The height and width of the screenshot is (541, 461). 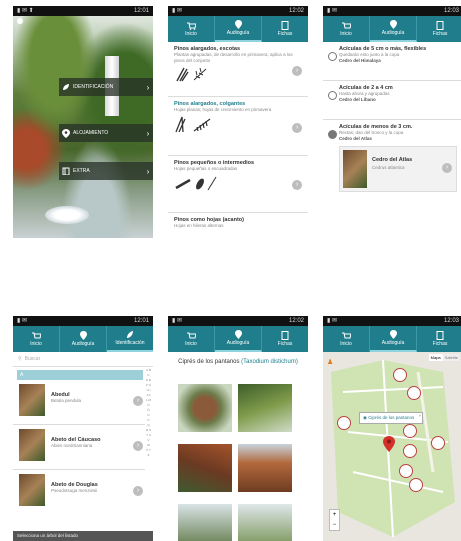 What do you see at coordinates (72, 445) in the screenshot?
I see `item-subtitle: Abies nordmanniana` at bounding box center [72, 445].